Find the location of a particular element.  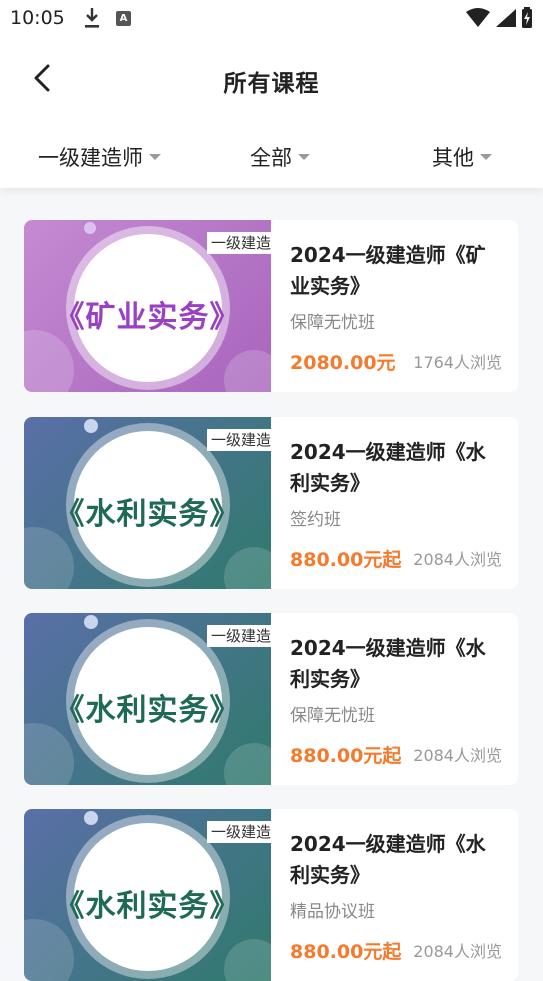

course-info: 2024一级建造师《水利实务》 保障无忧班 880.00元起 2084人浏览 is located at coordinates (400, 699).